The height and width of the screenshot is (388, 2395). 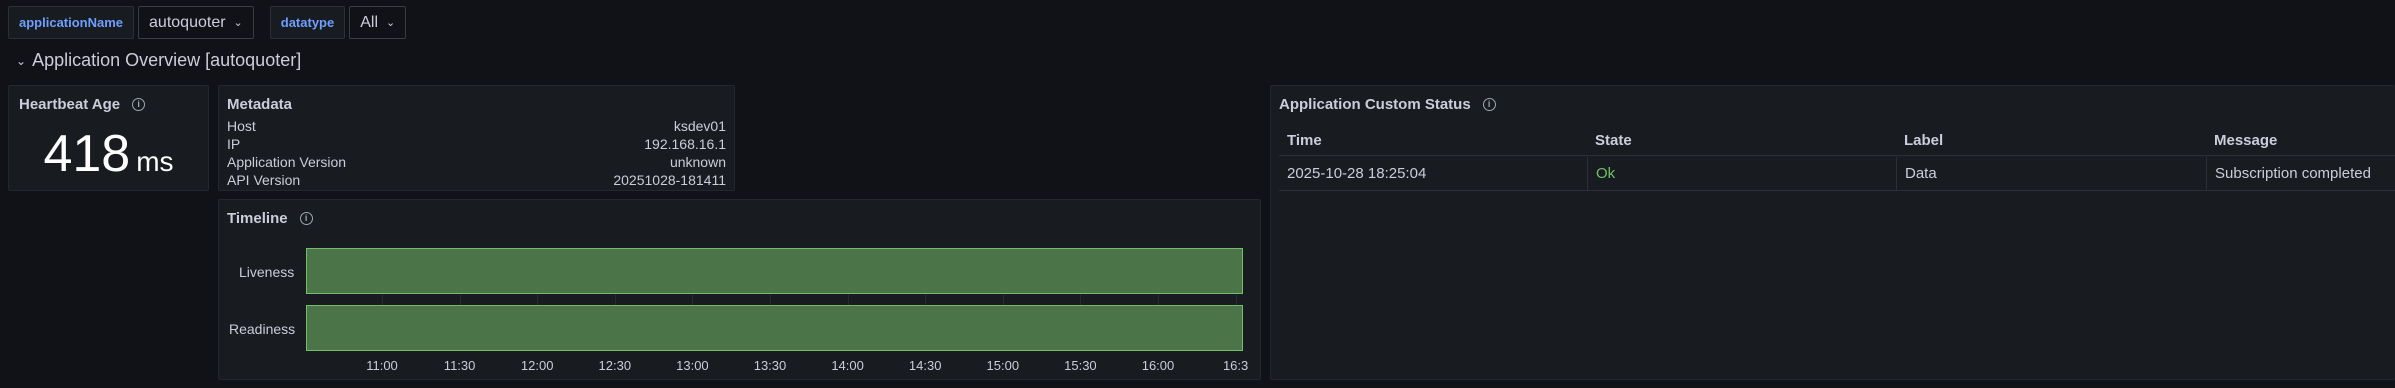 I want to click on timeline-row-label-liveness: Liveness, so click(x=267, y=272).